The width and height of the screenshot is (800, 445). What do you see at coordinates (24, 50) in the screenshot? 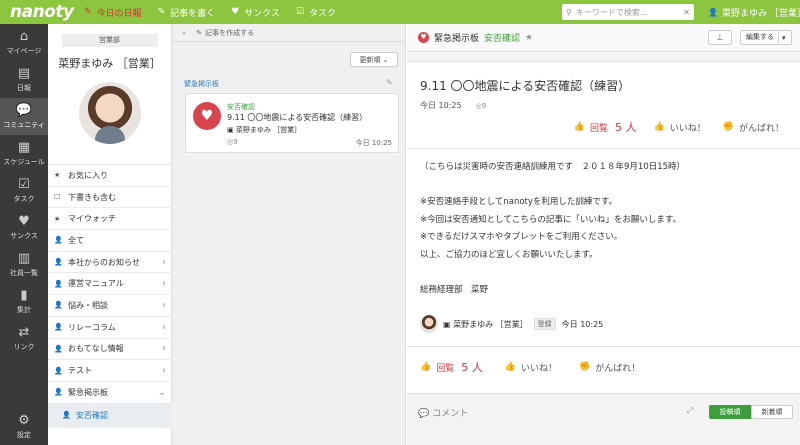
I see `leftnav-label: マイページ` at bounding box center [24, 50].